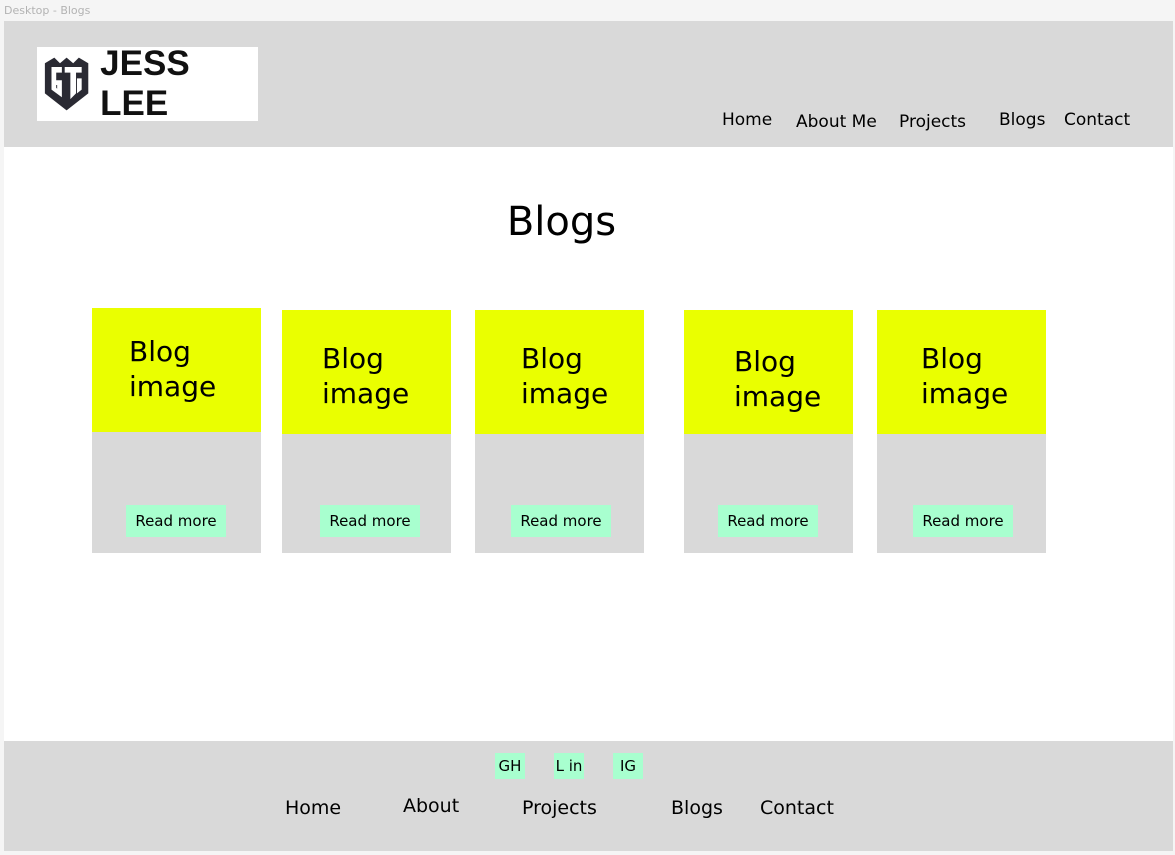 Image resolution: width=1175 pixels, height=855 pixels. What do you see at coordinates (628, 766) in the screenshot?
I see `instagram-link: IG` at bounding box center [628, 766].